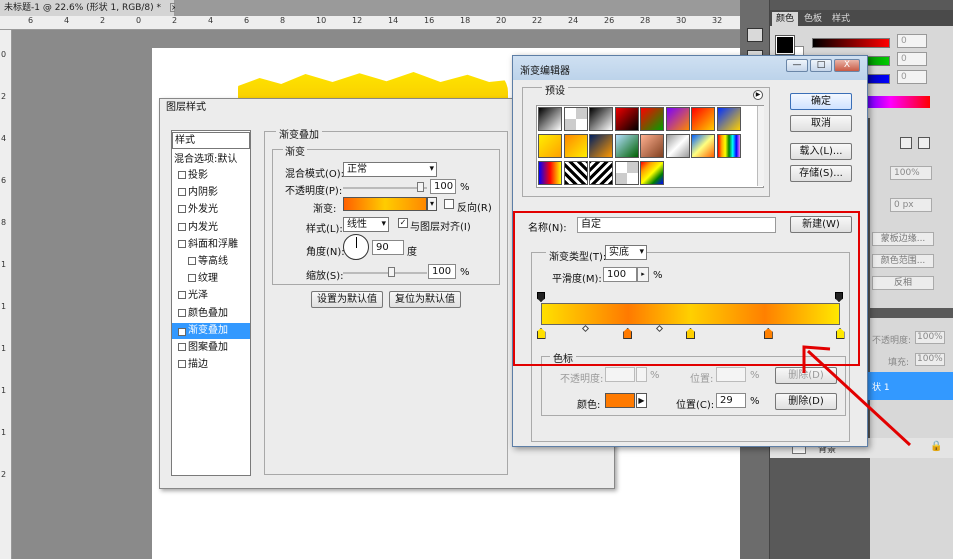 The width and height of the screenshot is (953, 559). What do you see at coordinates (731, 374) in the screenshot?
I see `stop-opacity-position-field` at bounding box center [731, 374].